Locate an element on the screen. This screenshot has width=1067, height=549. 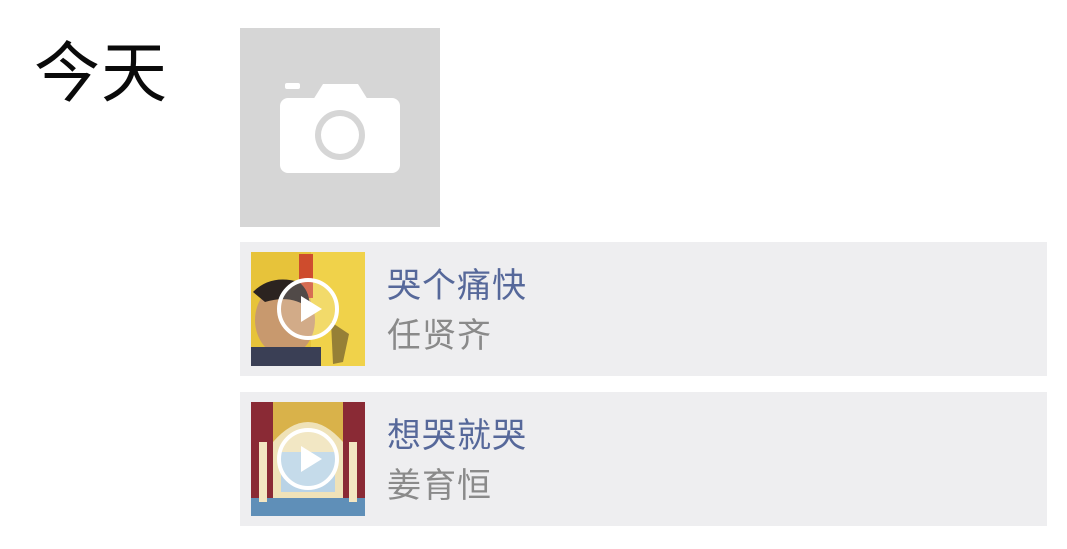
song-title: 哭个痛快 is located at coordinates (457, 286).